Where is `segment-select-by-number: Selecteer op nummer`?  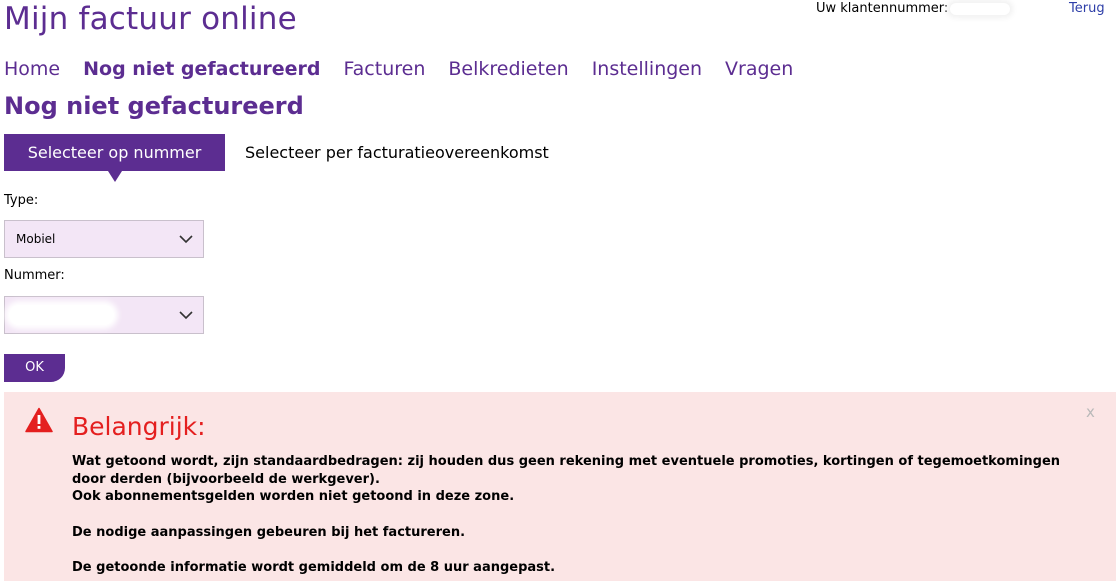 segment-select-by-number: Selecteer op nummer is located at coordinates (114, 158).